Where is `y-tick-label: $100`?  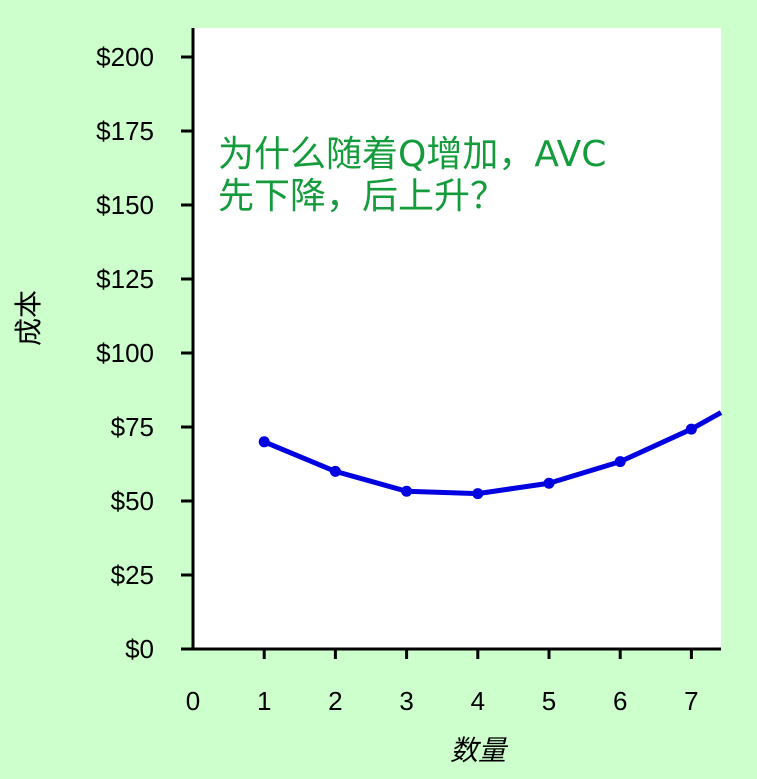 y-tick-label: $100 is located at coordinates (125, 353).